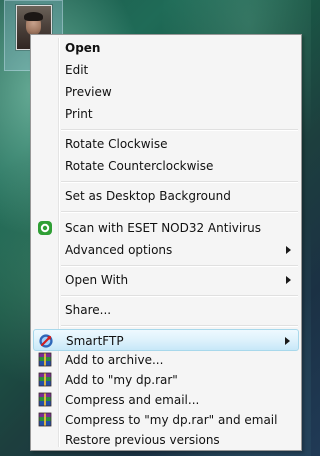  I want to click on menu-item-scan-eset: Scan with ESET NOD32 Antivirus, so click(166, 228).